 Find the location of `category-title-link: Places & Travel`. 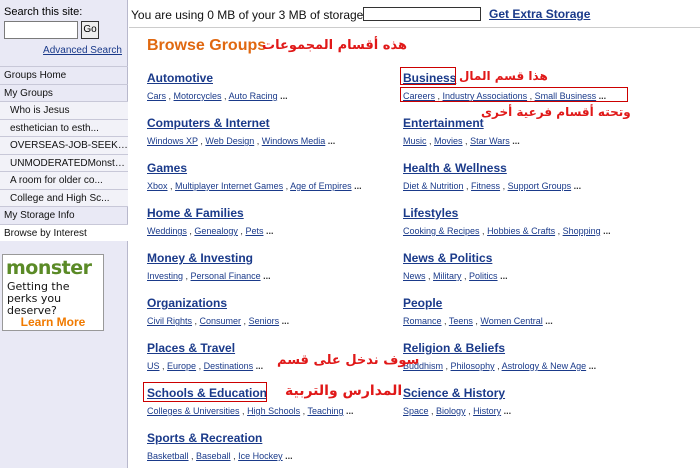

category-title-link: Places & Travel is located at coordinates (191, 348).